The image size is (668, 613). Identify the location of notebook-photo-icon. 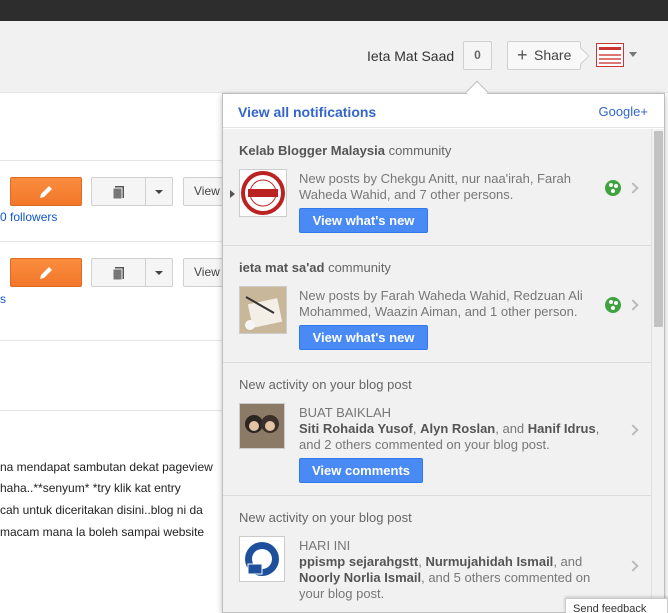
(263, 310).